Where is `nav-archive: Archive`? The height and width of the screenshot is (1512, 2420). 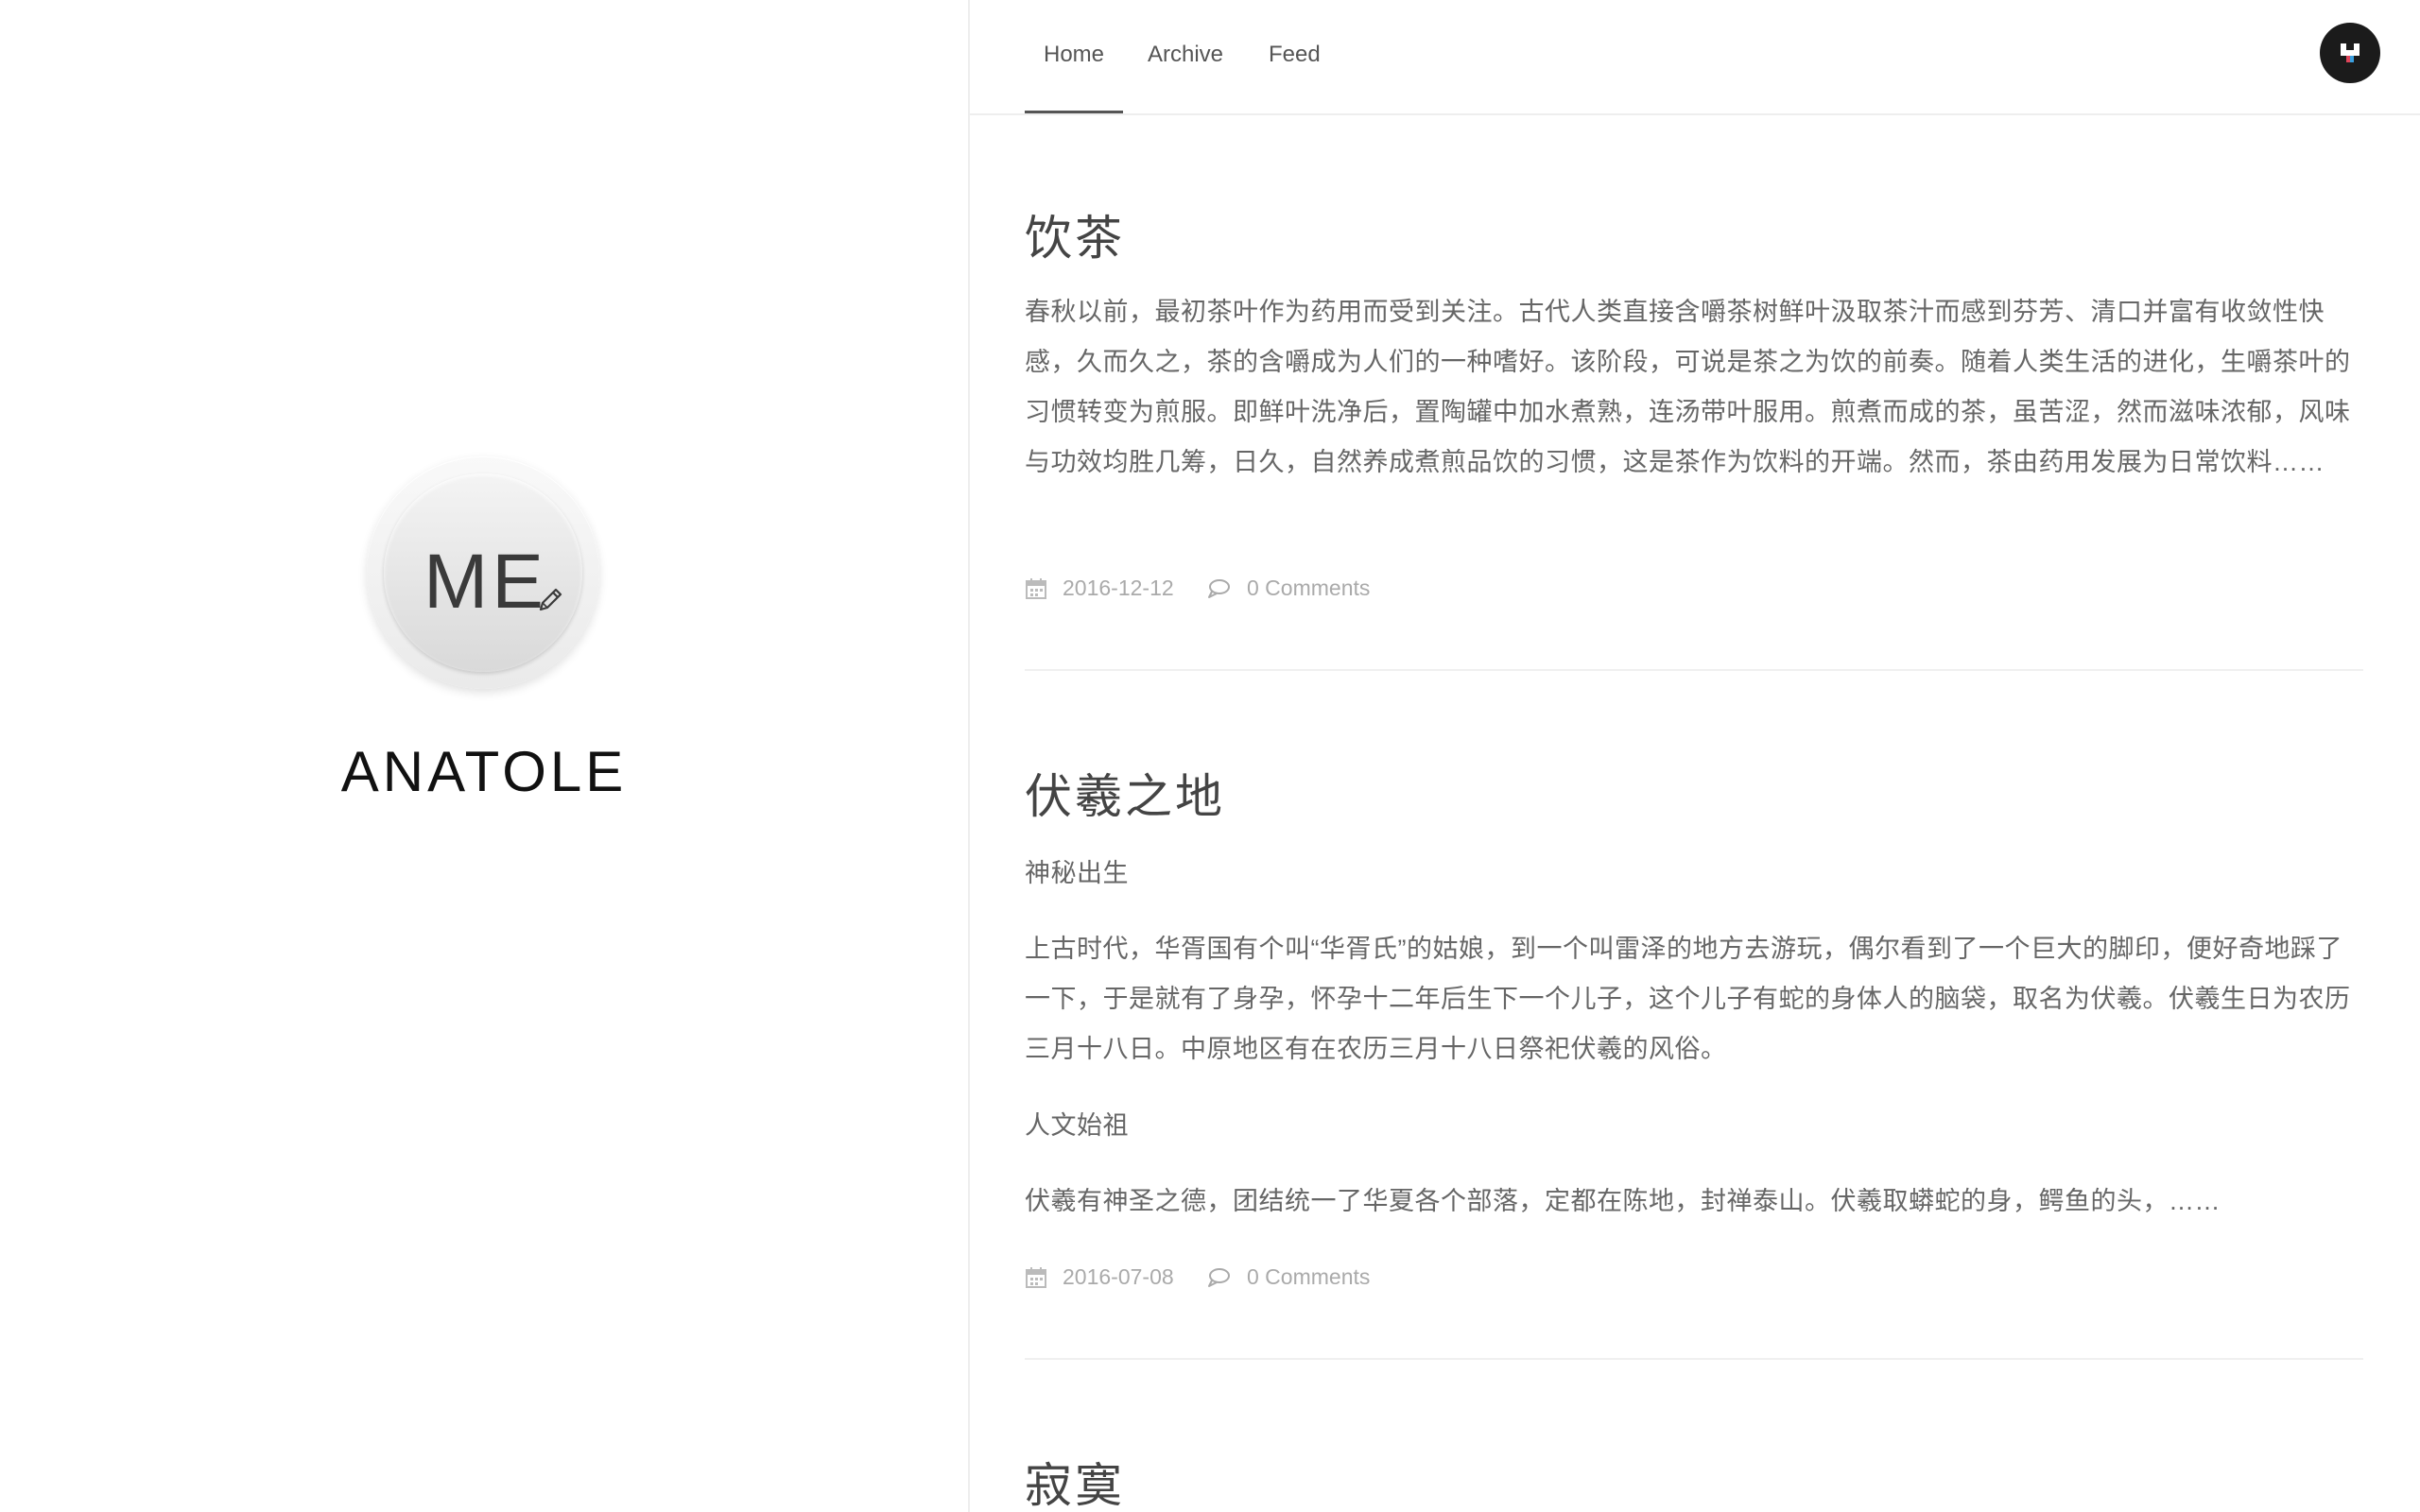
nav-archive: Archive is located at coordinates (1185, 55).